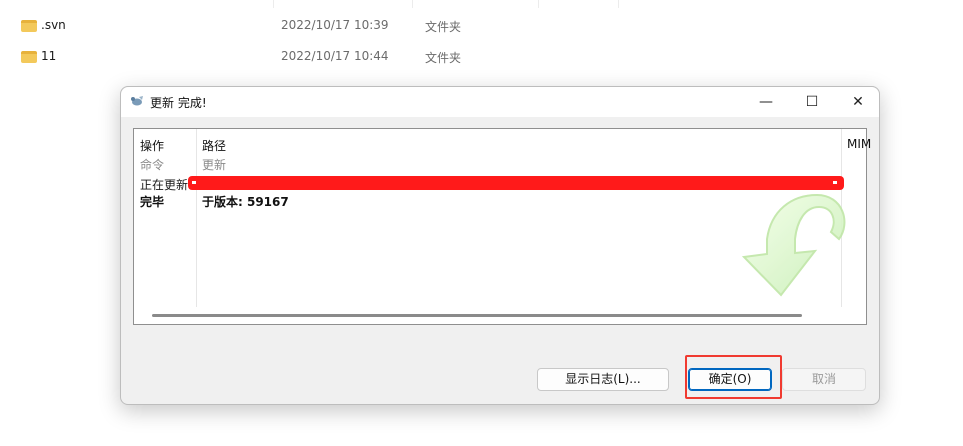 This screenshot has height=446, width=963. I want to click on file-date: 2022/10/17 10:44, so click(335, 56).